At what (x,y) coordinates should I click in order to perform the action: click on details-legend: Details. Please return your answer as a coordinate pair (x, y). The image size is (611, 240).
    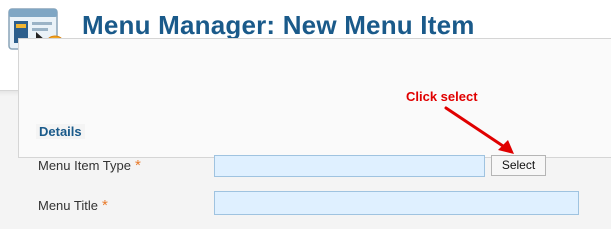
    Looking at the image, I should click on (60, 131).